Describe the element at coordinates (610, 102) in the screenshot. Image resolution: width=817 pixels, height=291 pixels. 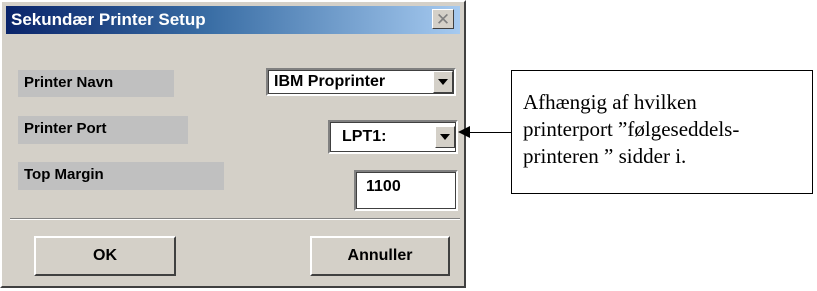
I see `annotation-line-1: Afhængig af hvilken` at that location.